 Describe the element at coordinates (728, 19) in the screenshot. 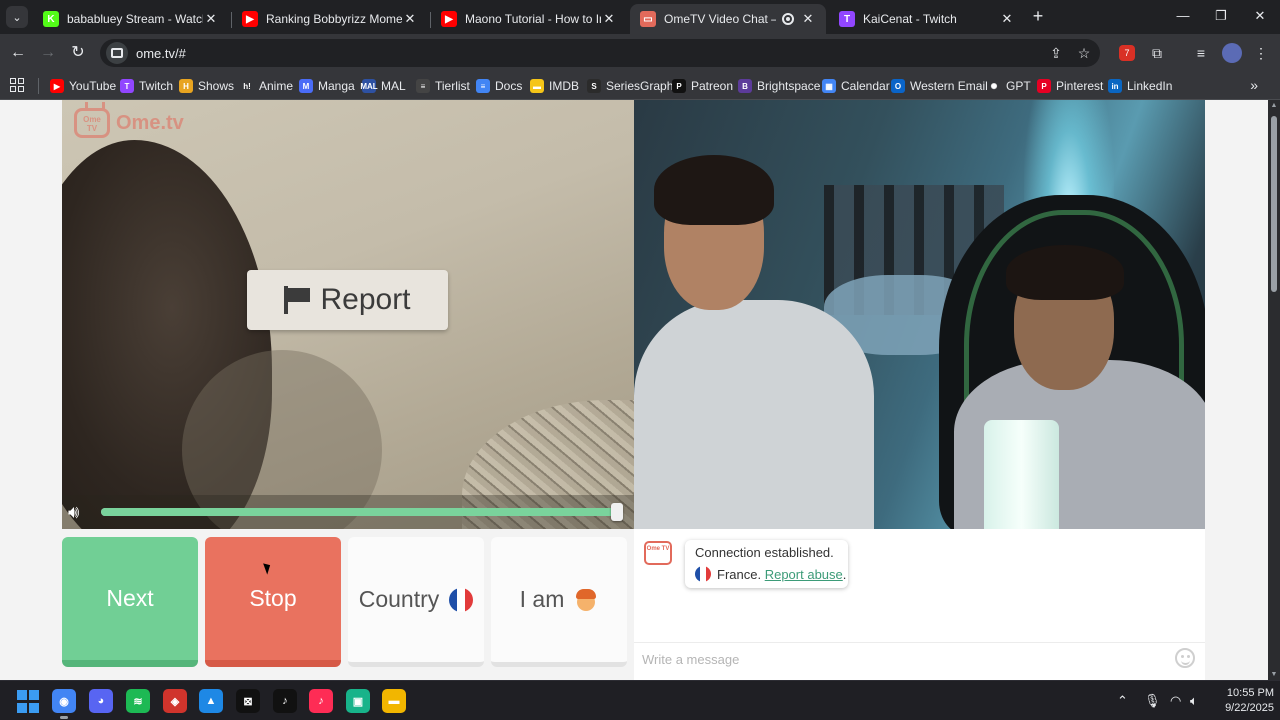

I see `browser-tab: ▭ OmeTV Video Chat — Ome ✕` at that location.